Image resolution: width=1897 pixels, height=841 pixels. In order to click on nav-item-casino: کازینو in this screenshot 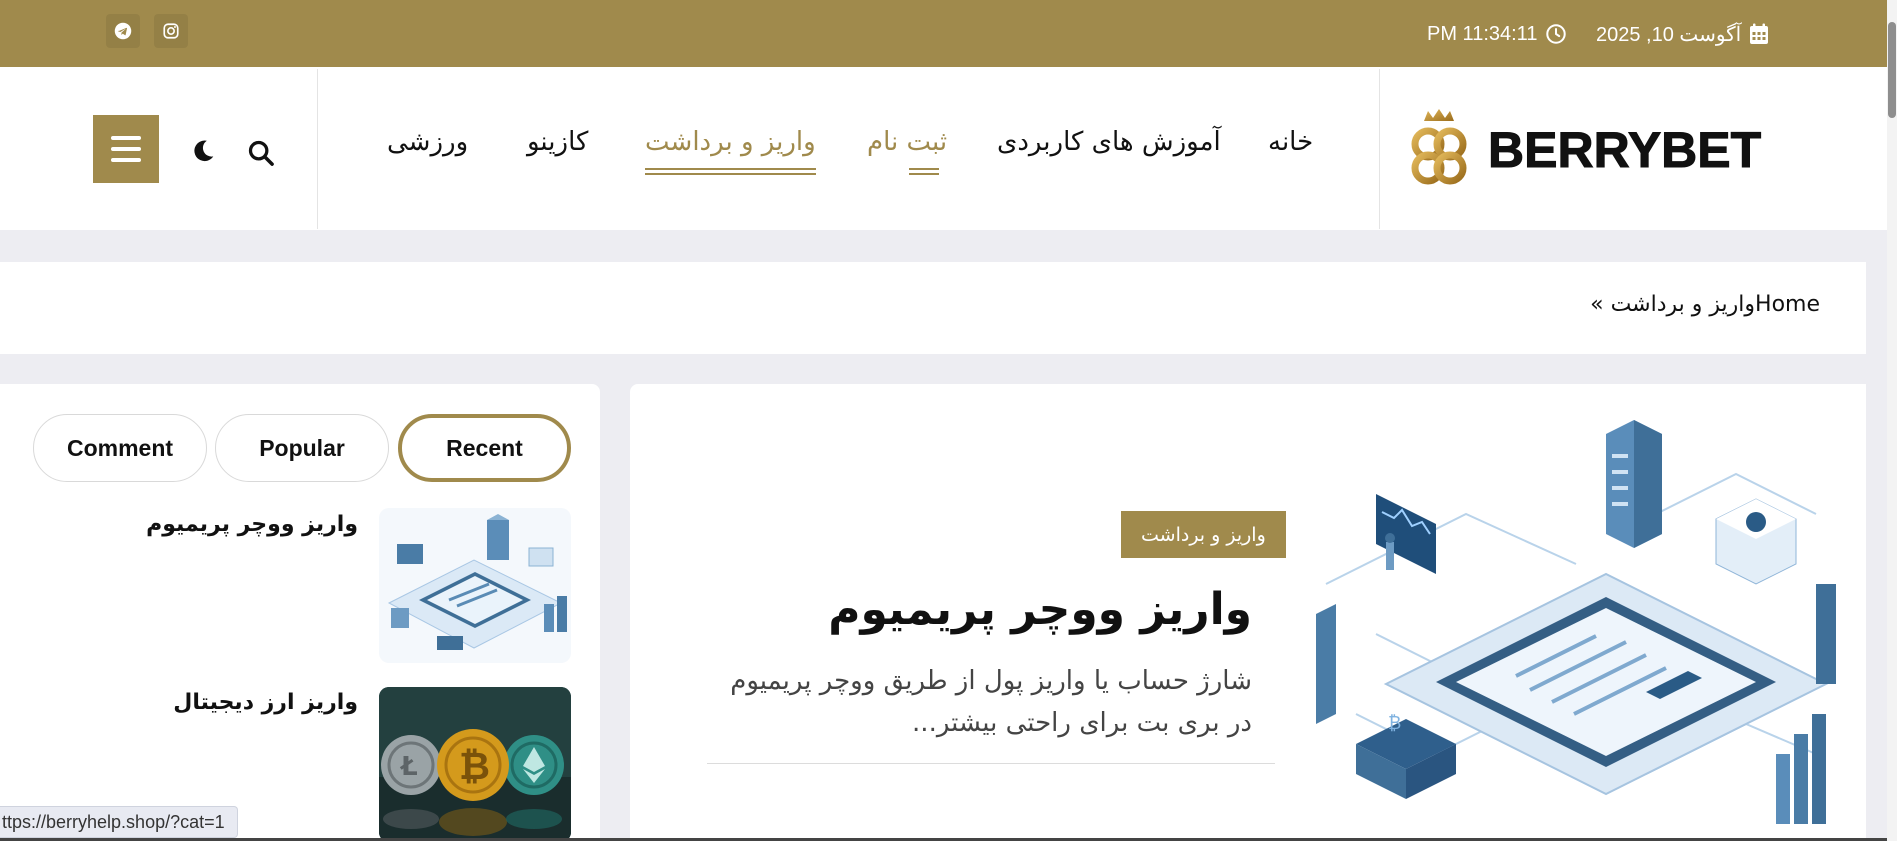, I will do `click(557, 147)`.